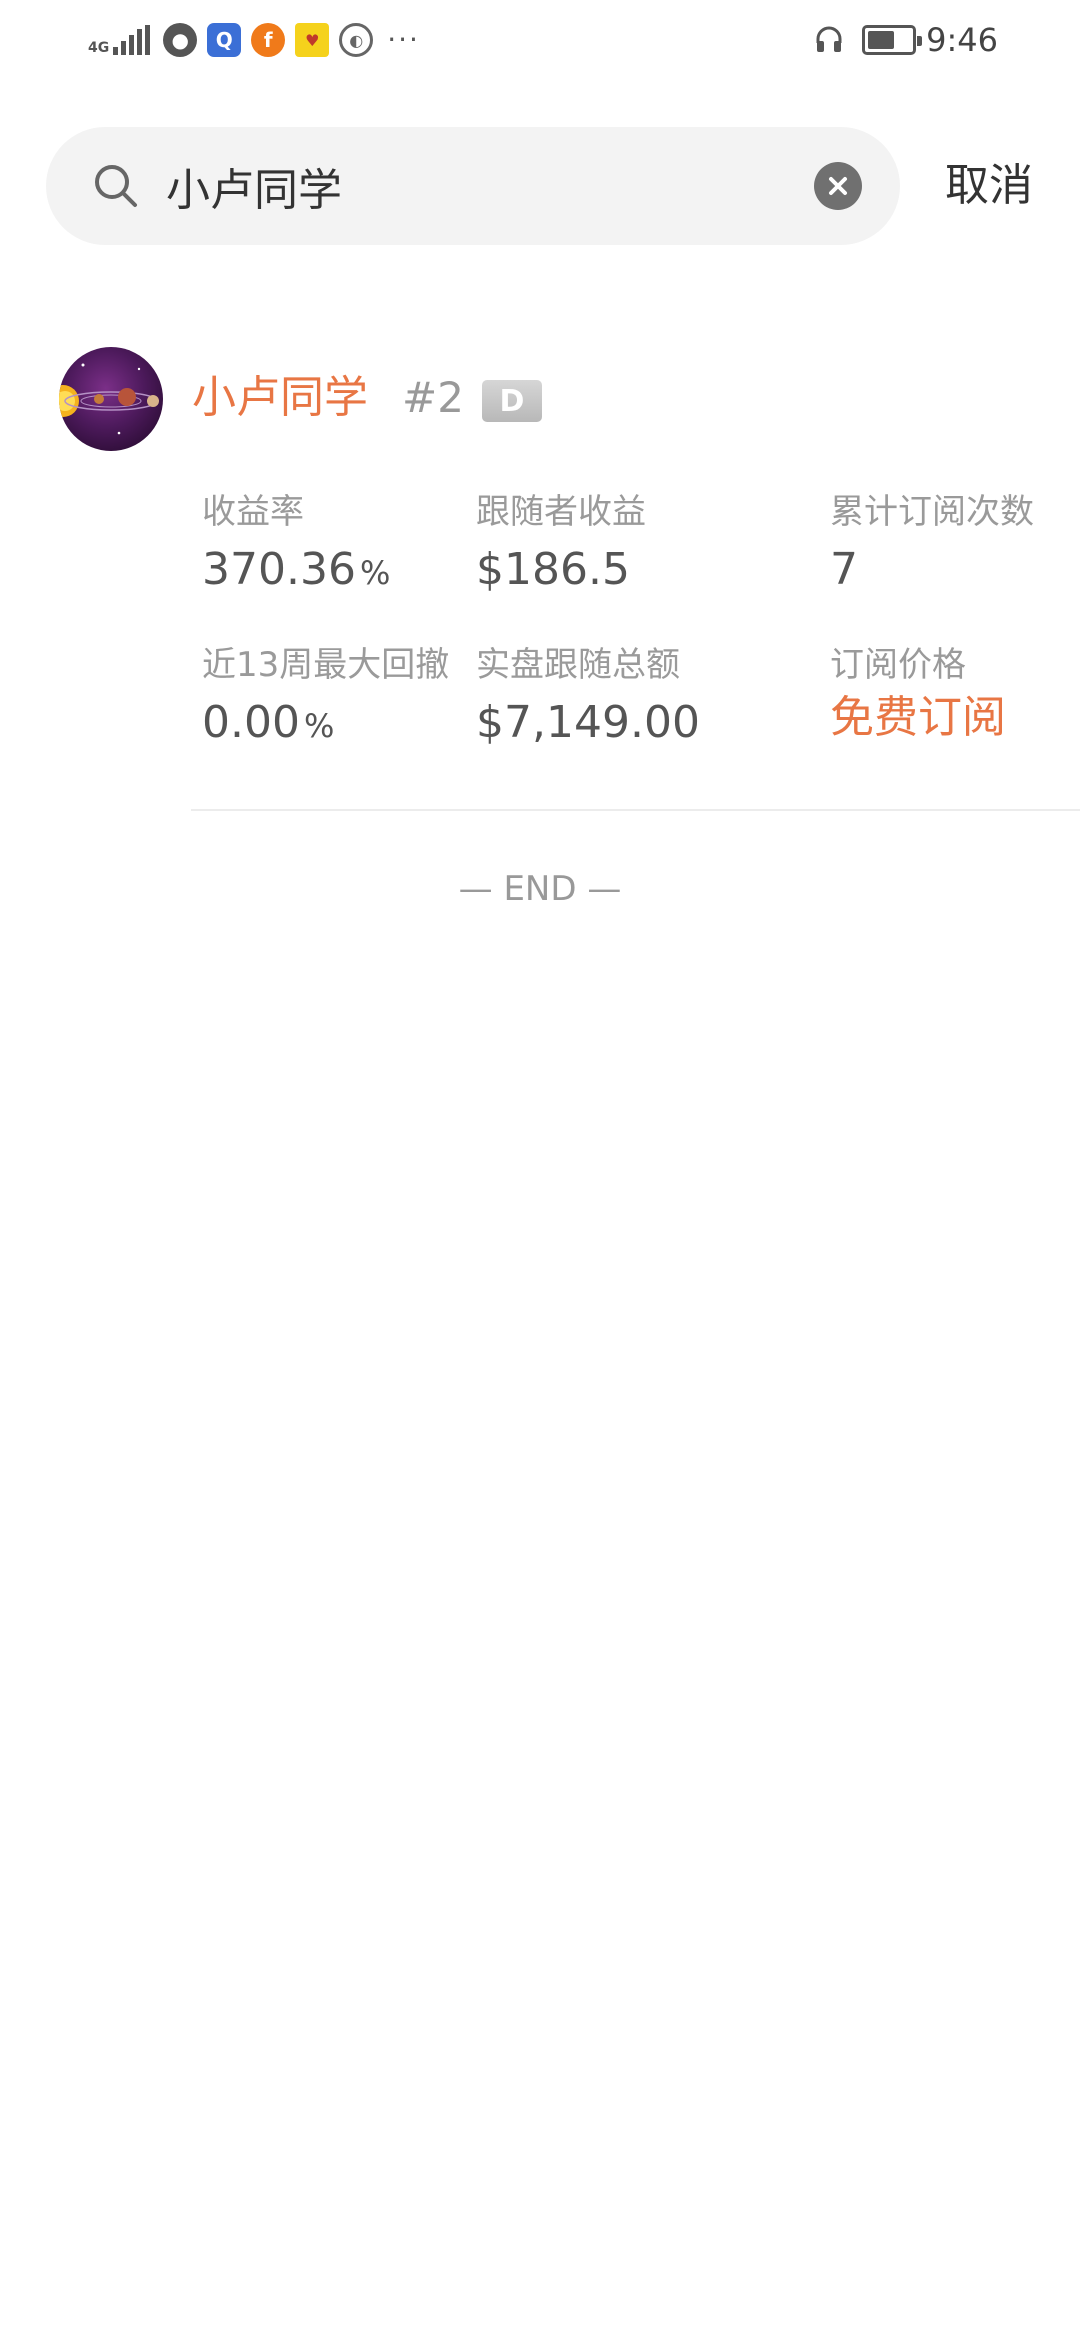  Describe the element at coordinates (268, 722) in the screenshot. I see `max-drawdown-value: 0.00%` at that location.